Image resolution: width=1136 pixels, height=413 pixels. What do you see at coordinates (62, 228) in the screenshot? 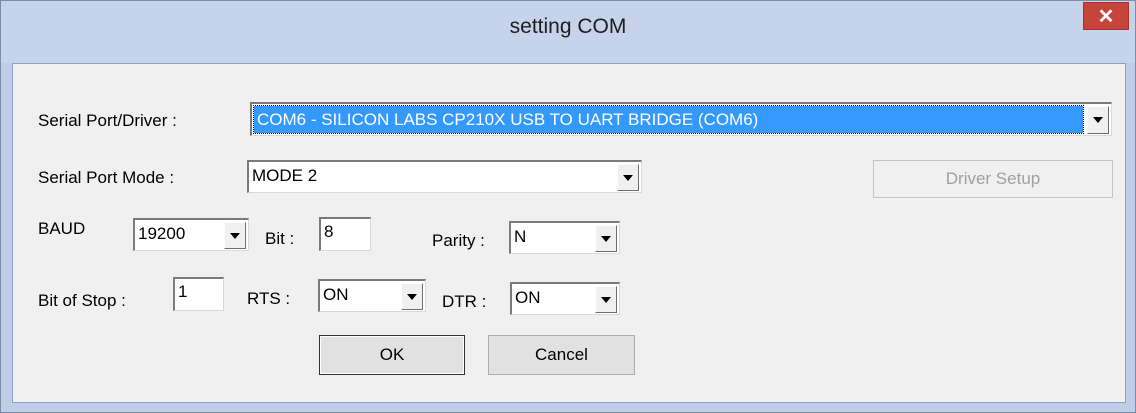
I see `baud-label: BAUD` at bounding box center [62, 228].